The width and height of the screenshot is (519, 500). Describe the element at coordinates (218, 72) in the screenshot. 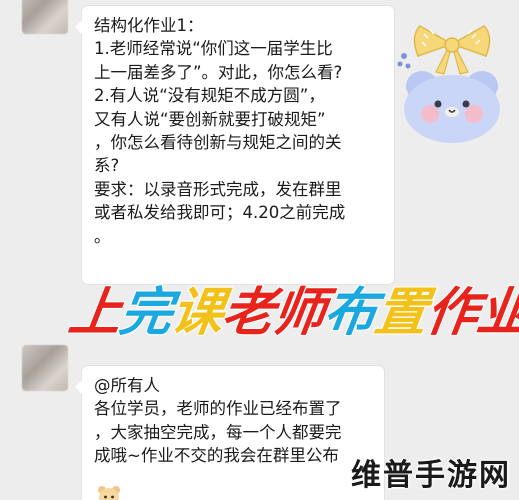

I see `message-line: 上一届差多了”。对此，你怎么看?` at that location.